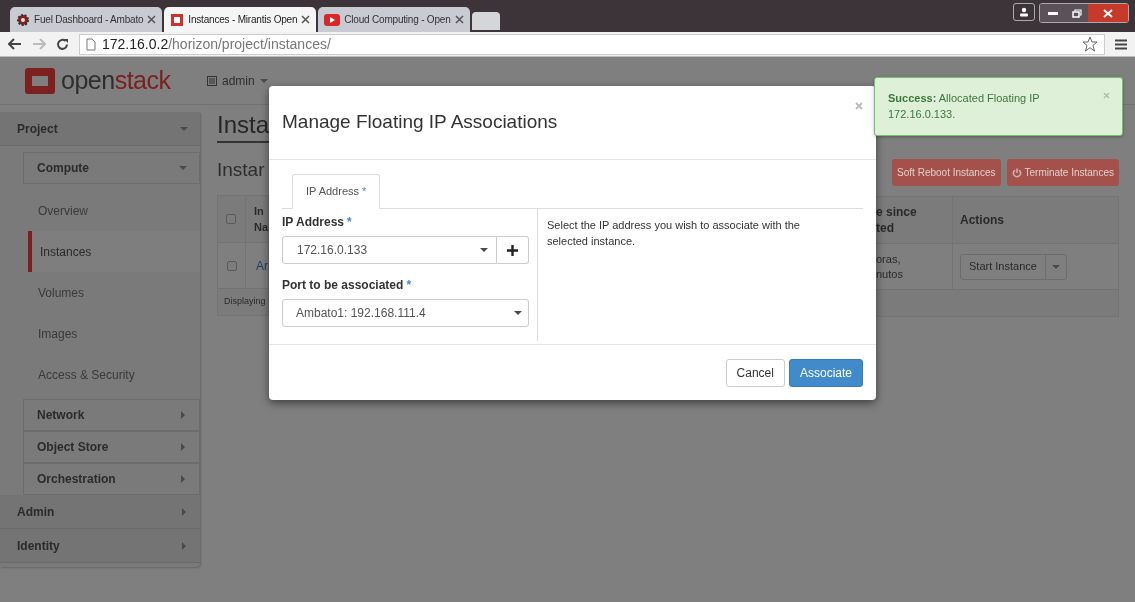 Image resolution: width=1135 pixels, height=602 pixels. I want to click on back-icon, so click(15, 44).